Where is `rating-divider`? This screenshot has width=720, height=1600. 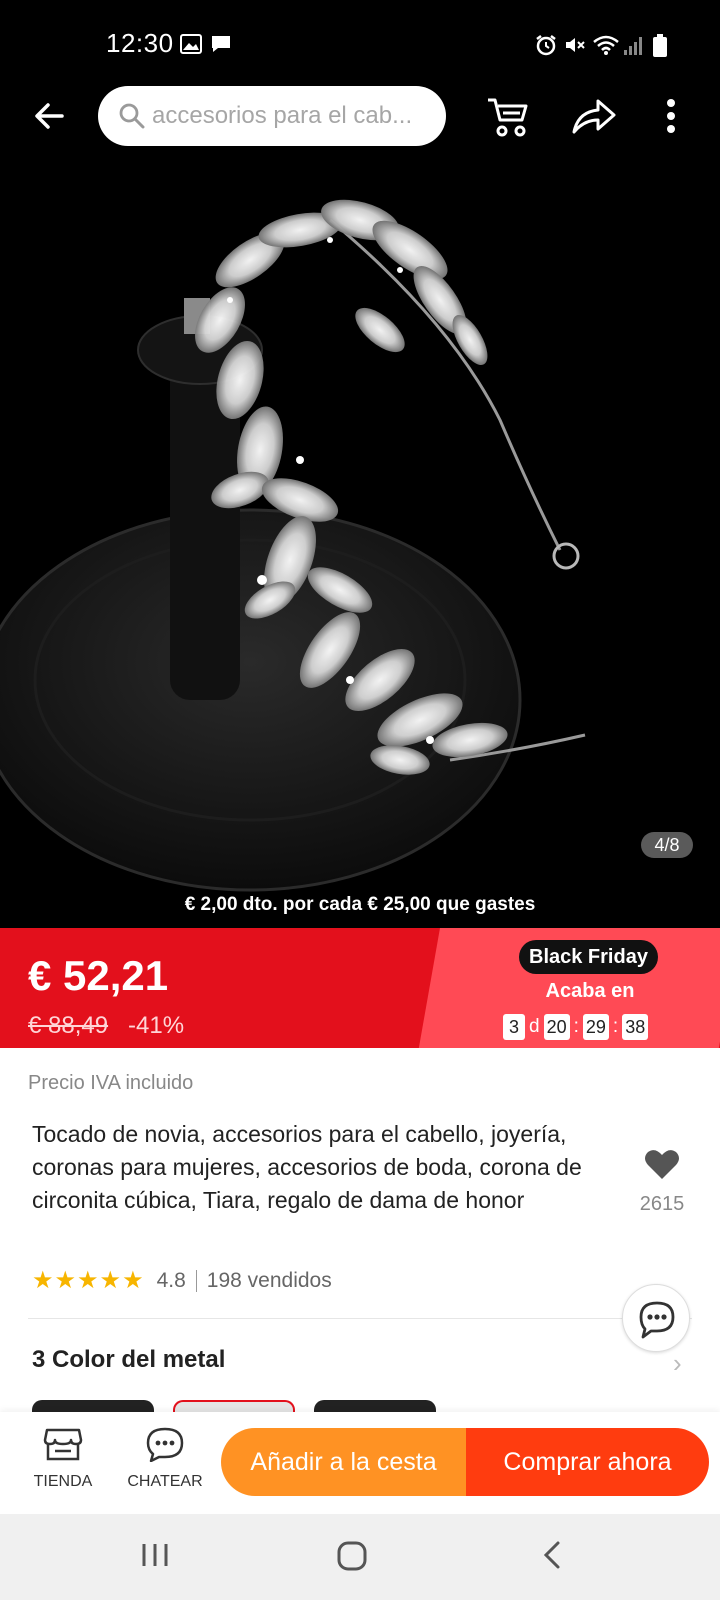
rating-divider is located at coordinates (196, 1280).